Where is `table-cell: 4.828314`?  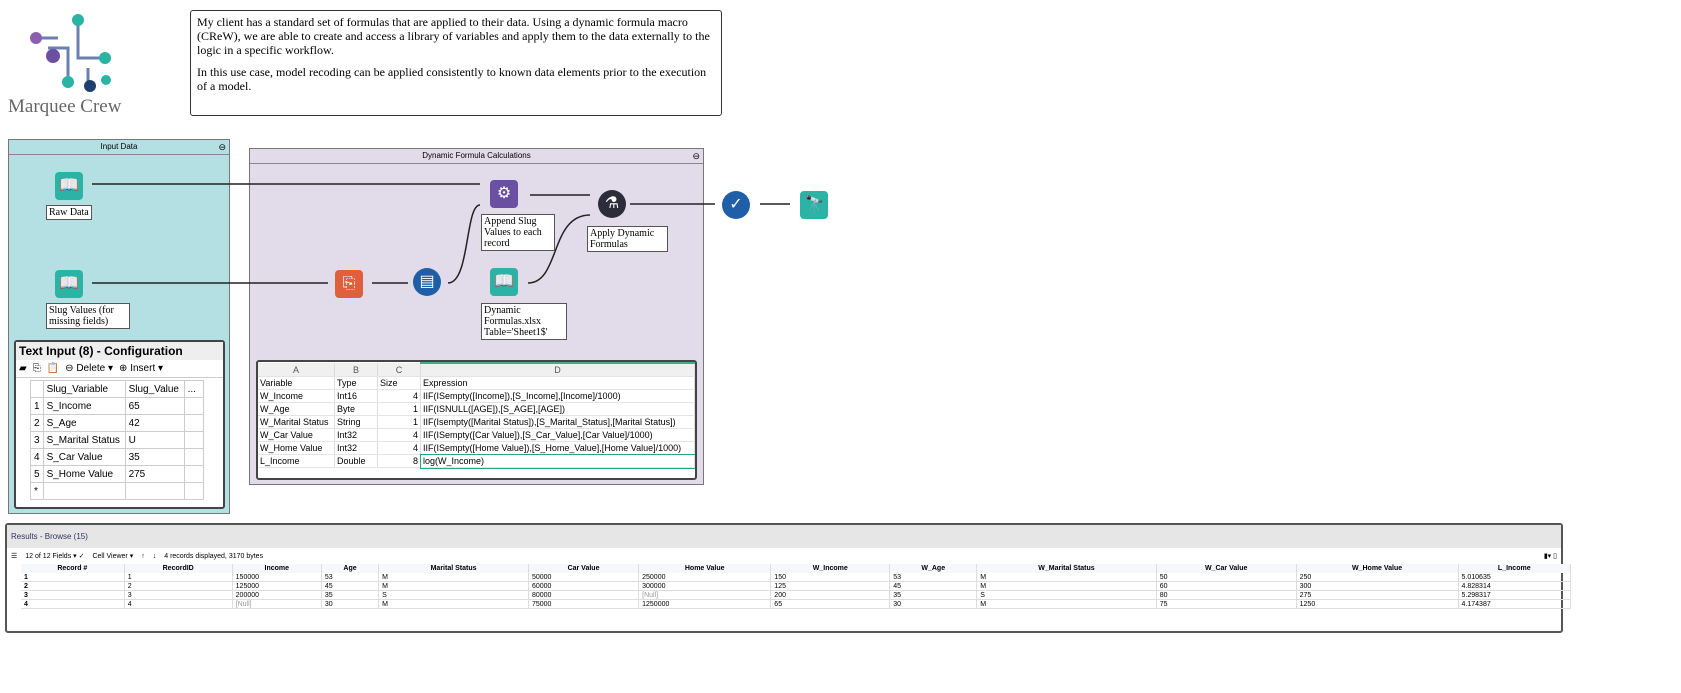
table-cell: 4.828314 is located at coordinates (1515, 586).